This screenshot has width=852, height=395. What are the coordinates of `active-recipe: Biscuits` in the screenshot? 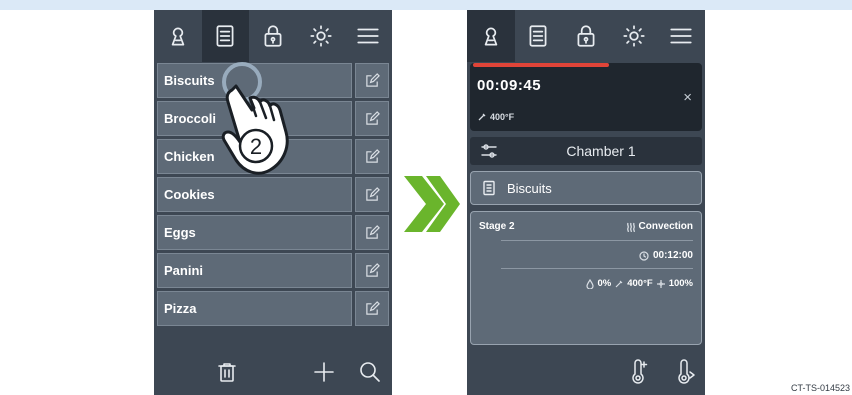 It's located at (586, 188).